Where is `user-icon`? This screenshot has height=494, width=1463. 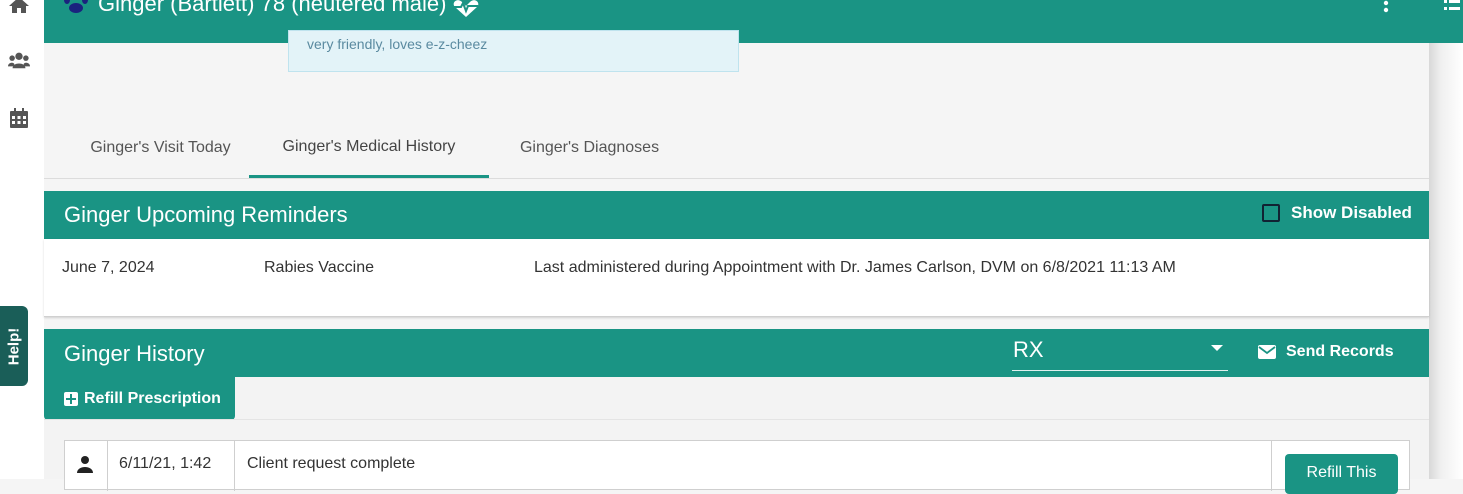 user-icon is located at coordinates (85, 464).